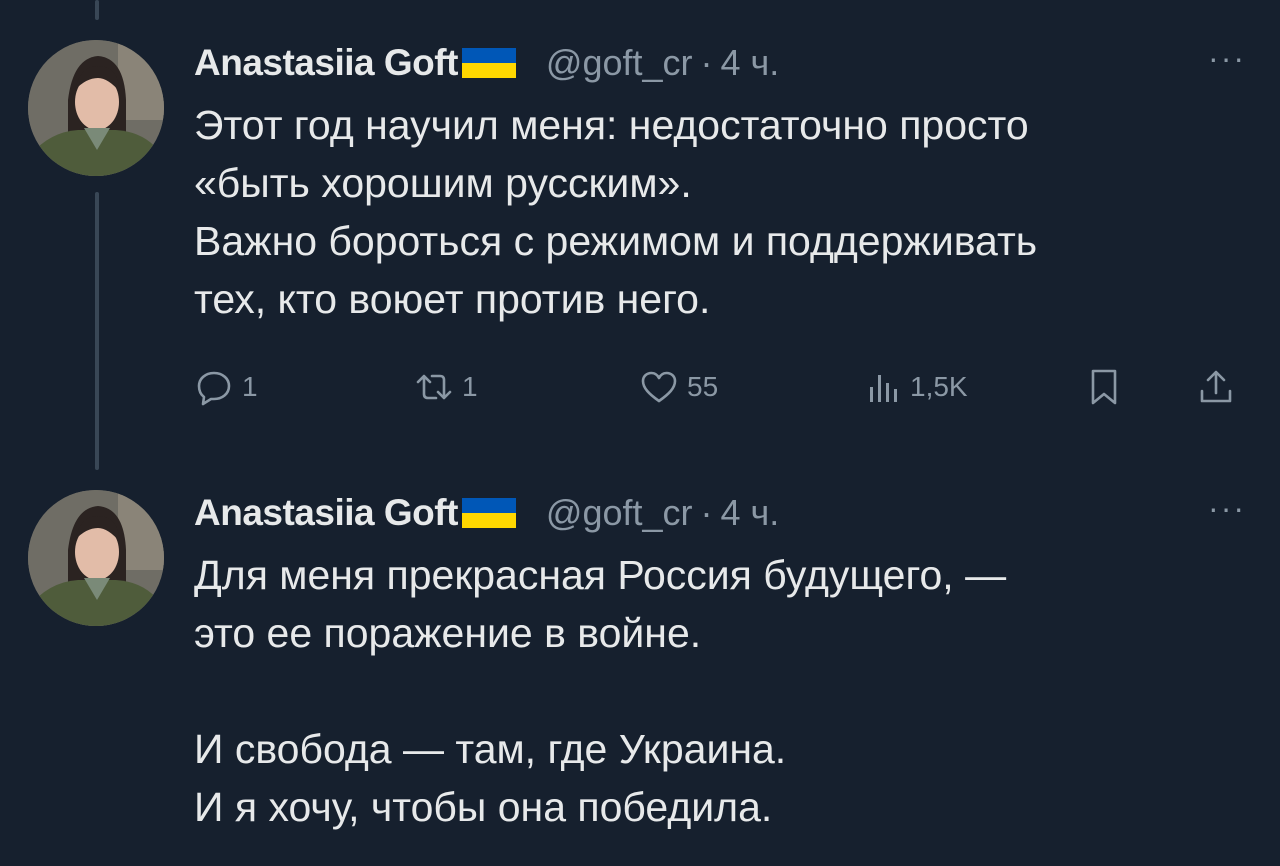 Image resolution: width=1280 pixels, height=866 pixels. What do you see at coordinates (448, 633) in the screenshot?
I see `tweet-text-line: это ее поражение в войне.` at bounding box center [448, 633].